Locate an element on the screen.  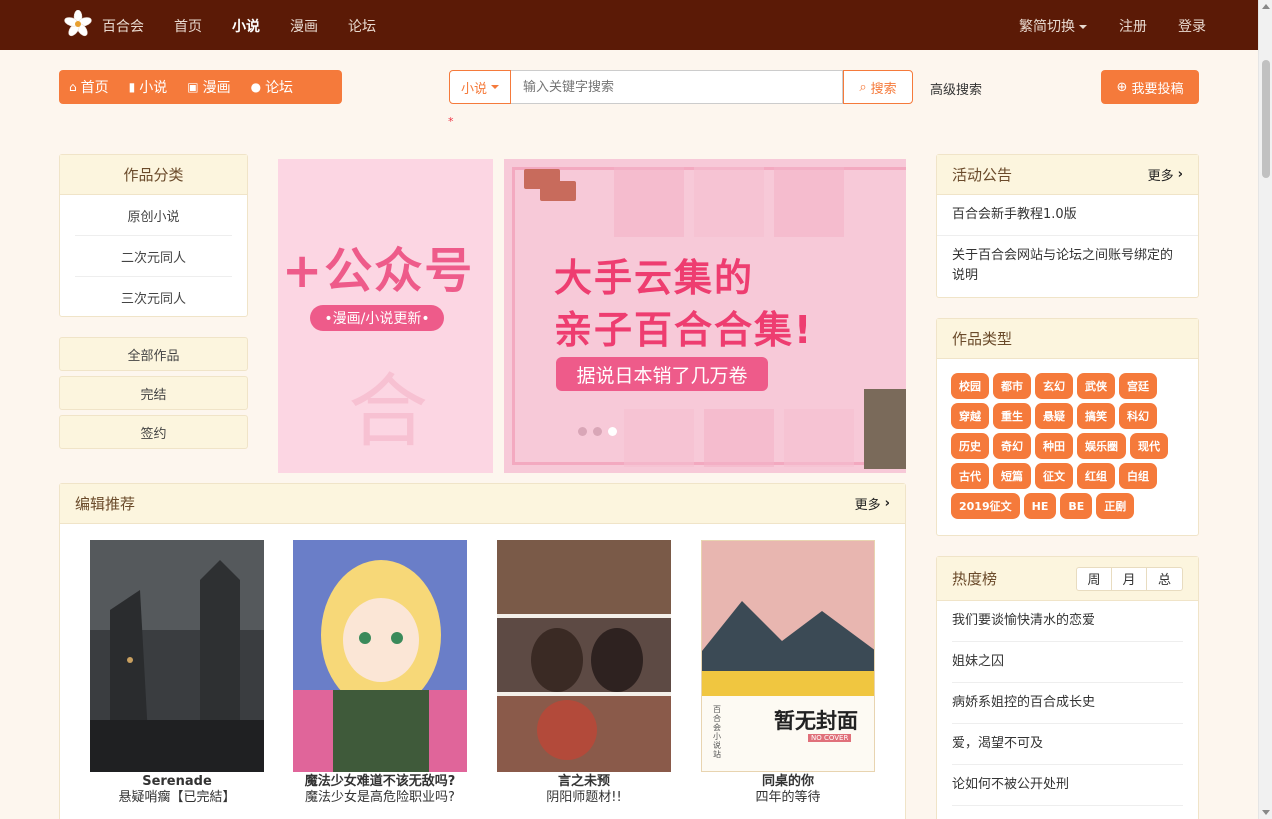
search-input is located at coordinates (677, 87).